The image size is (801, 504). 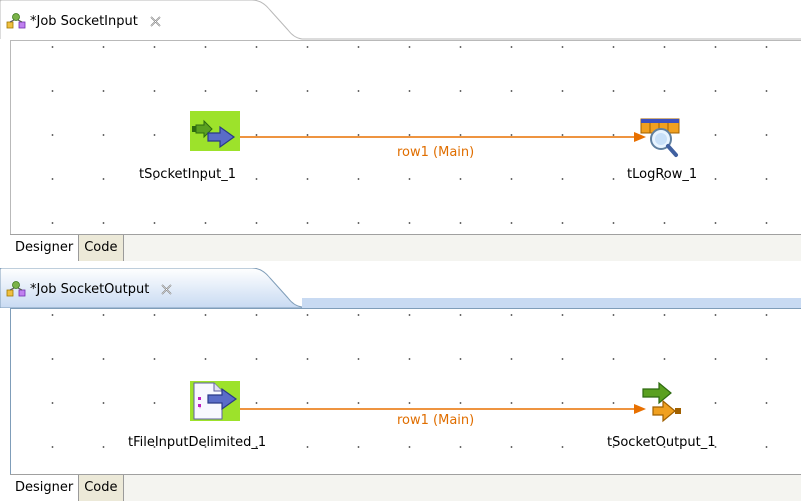 I want to click on tab-job-socket-input: *Job SocketInput, so click(x=83, y=21).